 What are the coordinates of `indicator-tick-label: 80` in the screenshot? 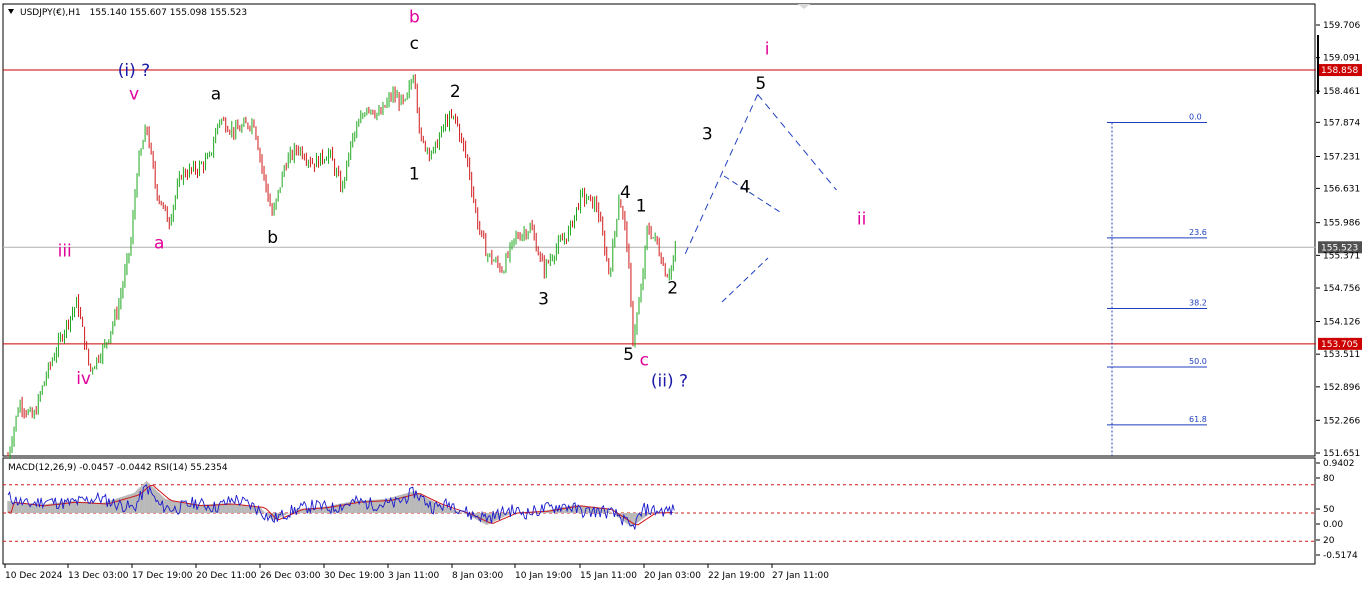 It's located at (1329, 479).